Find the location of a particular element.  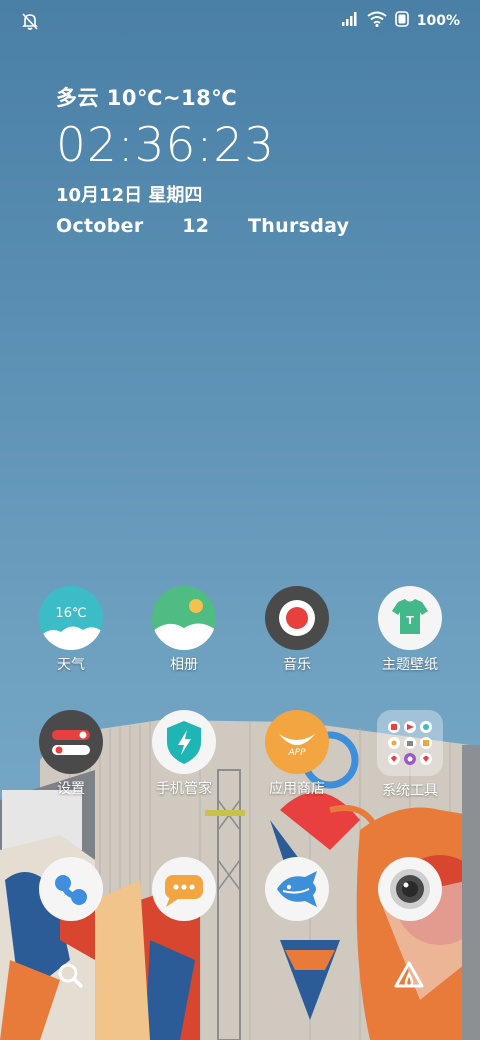

phone-icon is located at coordinates (71, 889).